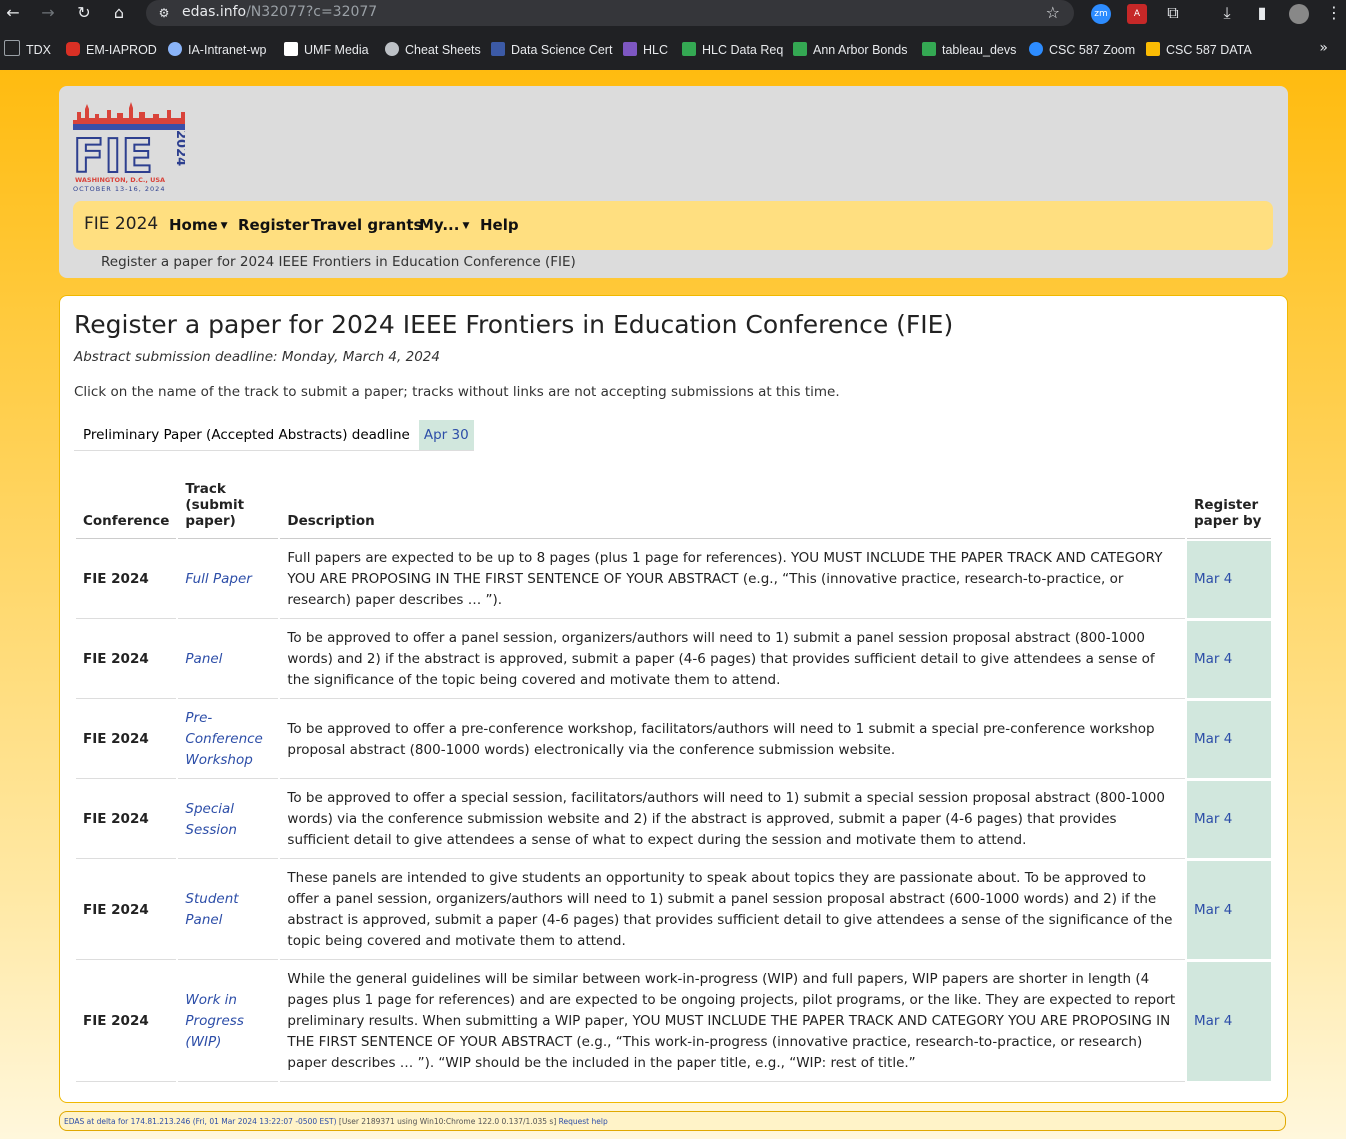  I want to click on nav-travel-grants: Travel grants, so click(366, 225).